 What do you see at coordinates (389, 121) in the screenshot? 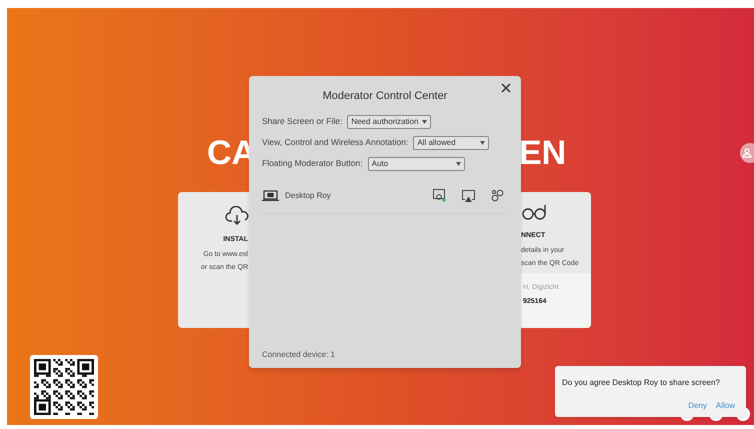
I see `setting-dropdown: Need authorization` at bounding box center [389, 121].